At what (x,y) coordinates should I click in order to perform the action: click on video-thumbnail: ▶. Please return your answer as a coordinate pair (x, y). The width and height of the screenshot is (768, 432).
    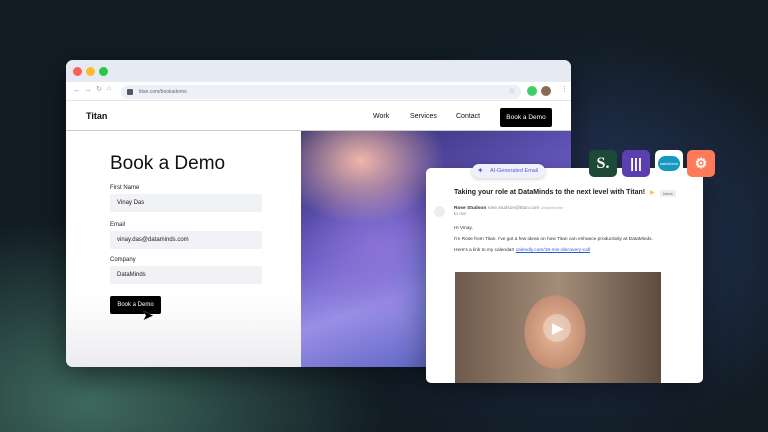
    Looking at the image, I should click on (558, 327).